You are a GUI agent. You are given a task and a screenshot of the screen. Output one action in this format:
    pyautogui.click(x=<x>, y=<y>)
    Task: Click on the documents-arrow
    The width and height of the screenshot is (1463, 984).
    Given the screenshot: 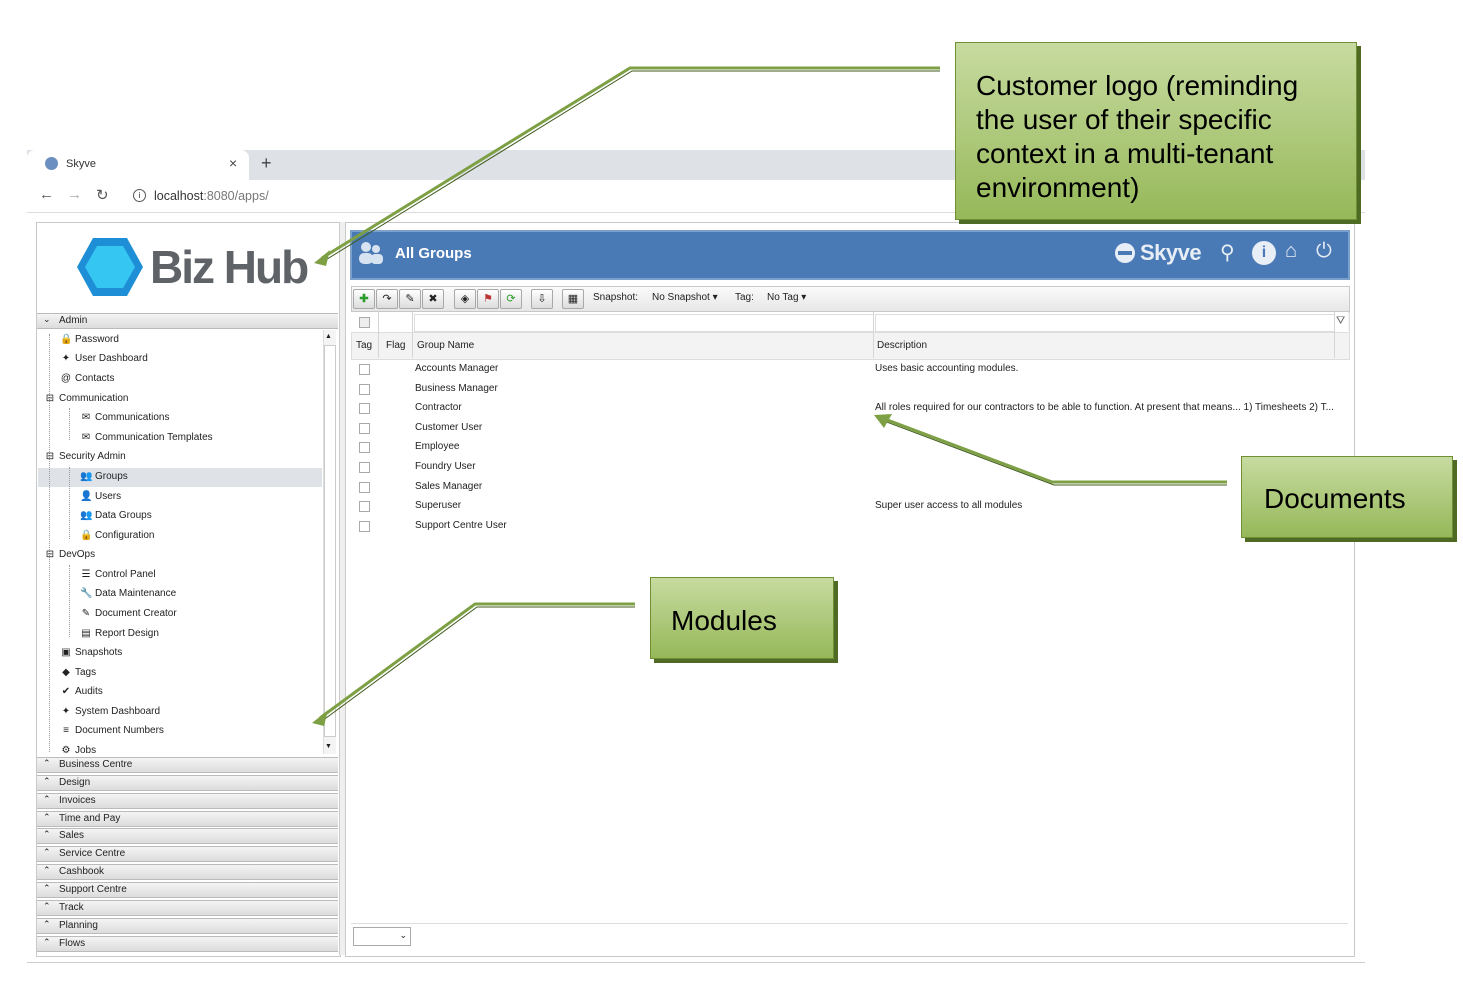 What is the action you would take?
    pyautogui.click(x=1054, y=450)
    